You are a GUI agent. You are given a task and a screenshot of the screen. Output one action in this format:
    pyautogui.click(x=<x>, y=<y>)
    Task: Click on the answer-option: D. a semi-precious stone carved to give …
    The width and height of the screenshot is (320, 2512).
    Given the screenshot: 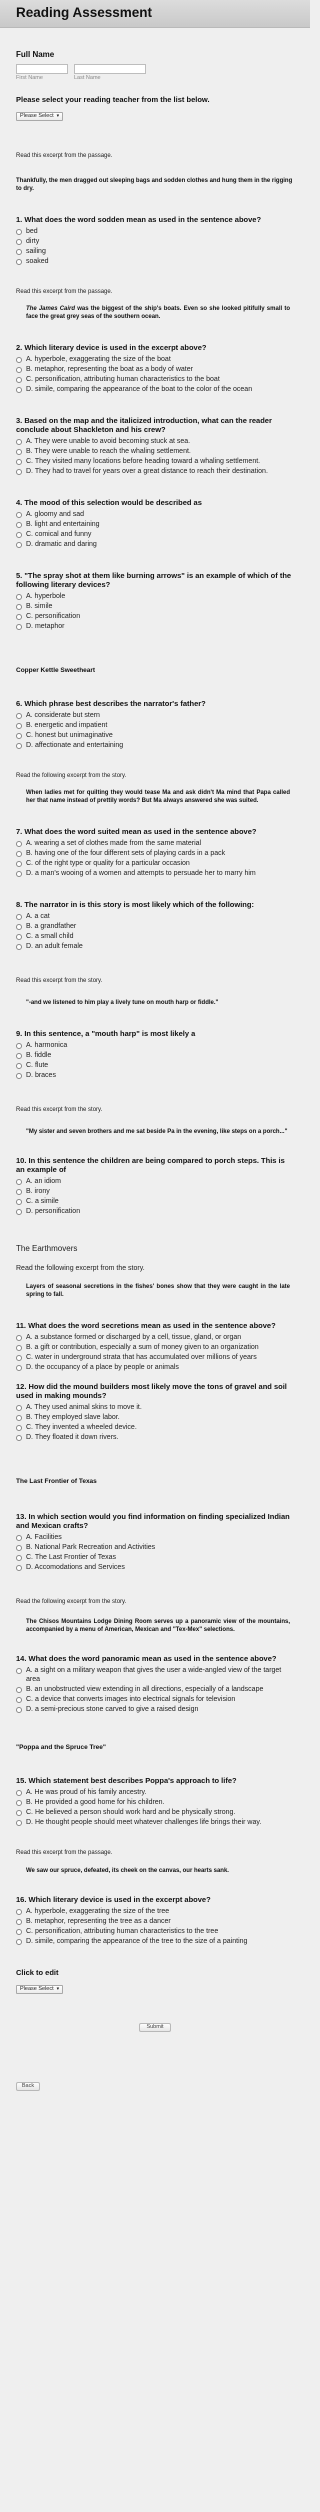 What is the action you would take?
    pyautogui.click(x=155, y=1709)
    